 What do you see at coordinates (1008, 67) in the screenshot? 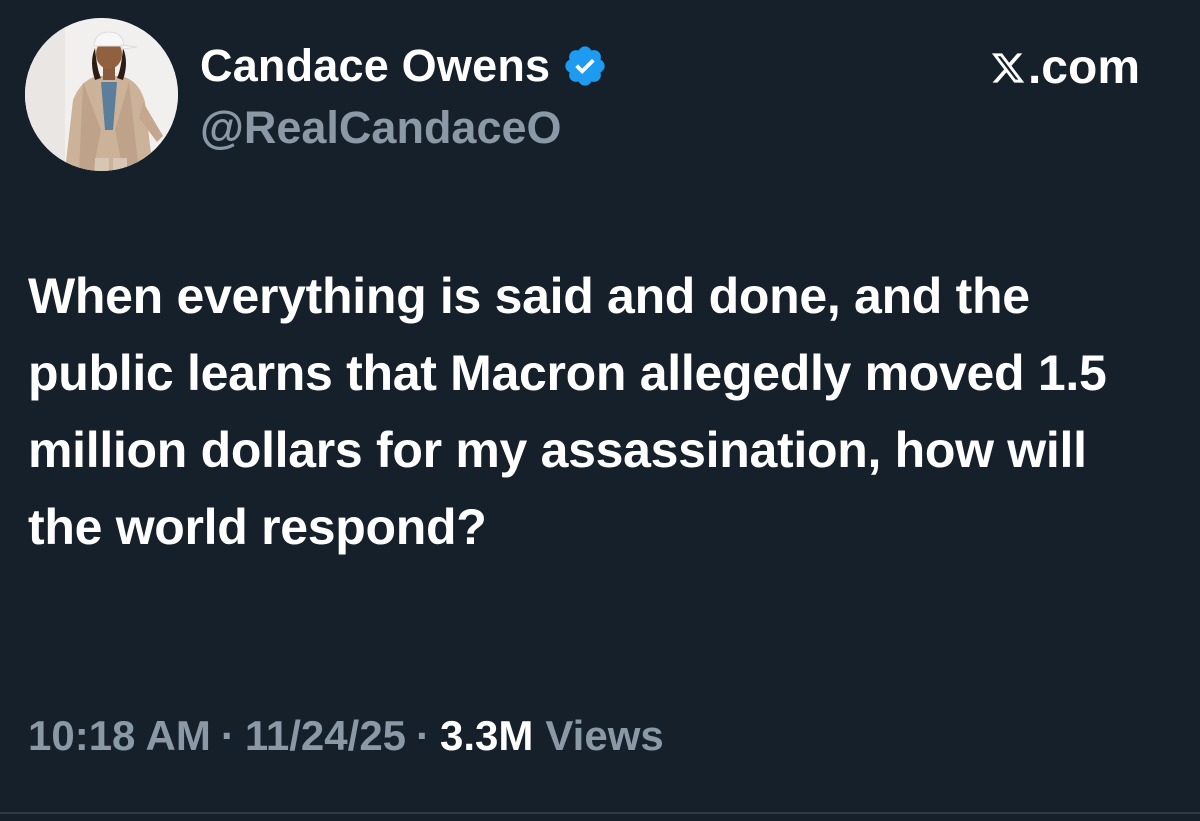
I see `x-logo-icon` at bounding box center [1008, 67].